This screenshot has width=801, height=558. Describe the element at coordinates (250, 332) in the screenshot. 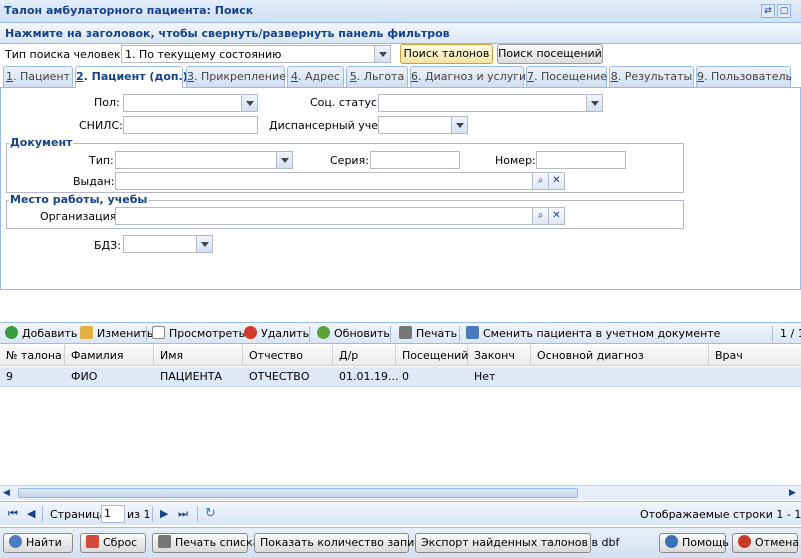

I see `delete-icon` at that location.